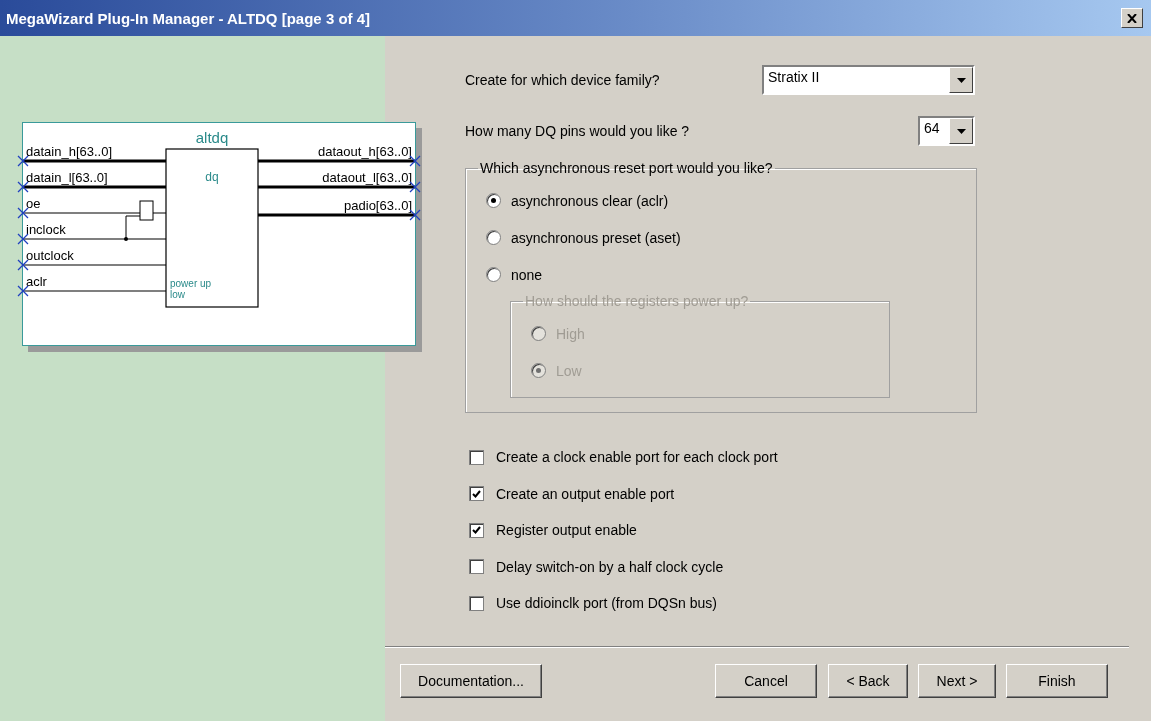  Describe the element at coordinates (626, 168) in the screenshot. I see `group-title: Which asynchronous reset port would you like?` at that location.